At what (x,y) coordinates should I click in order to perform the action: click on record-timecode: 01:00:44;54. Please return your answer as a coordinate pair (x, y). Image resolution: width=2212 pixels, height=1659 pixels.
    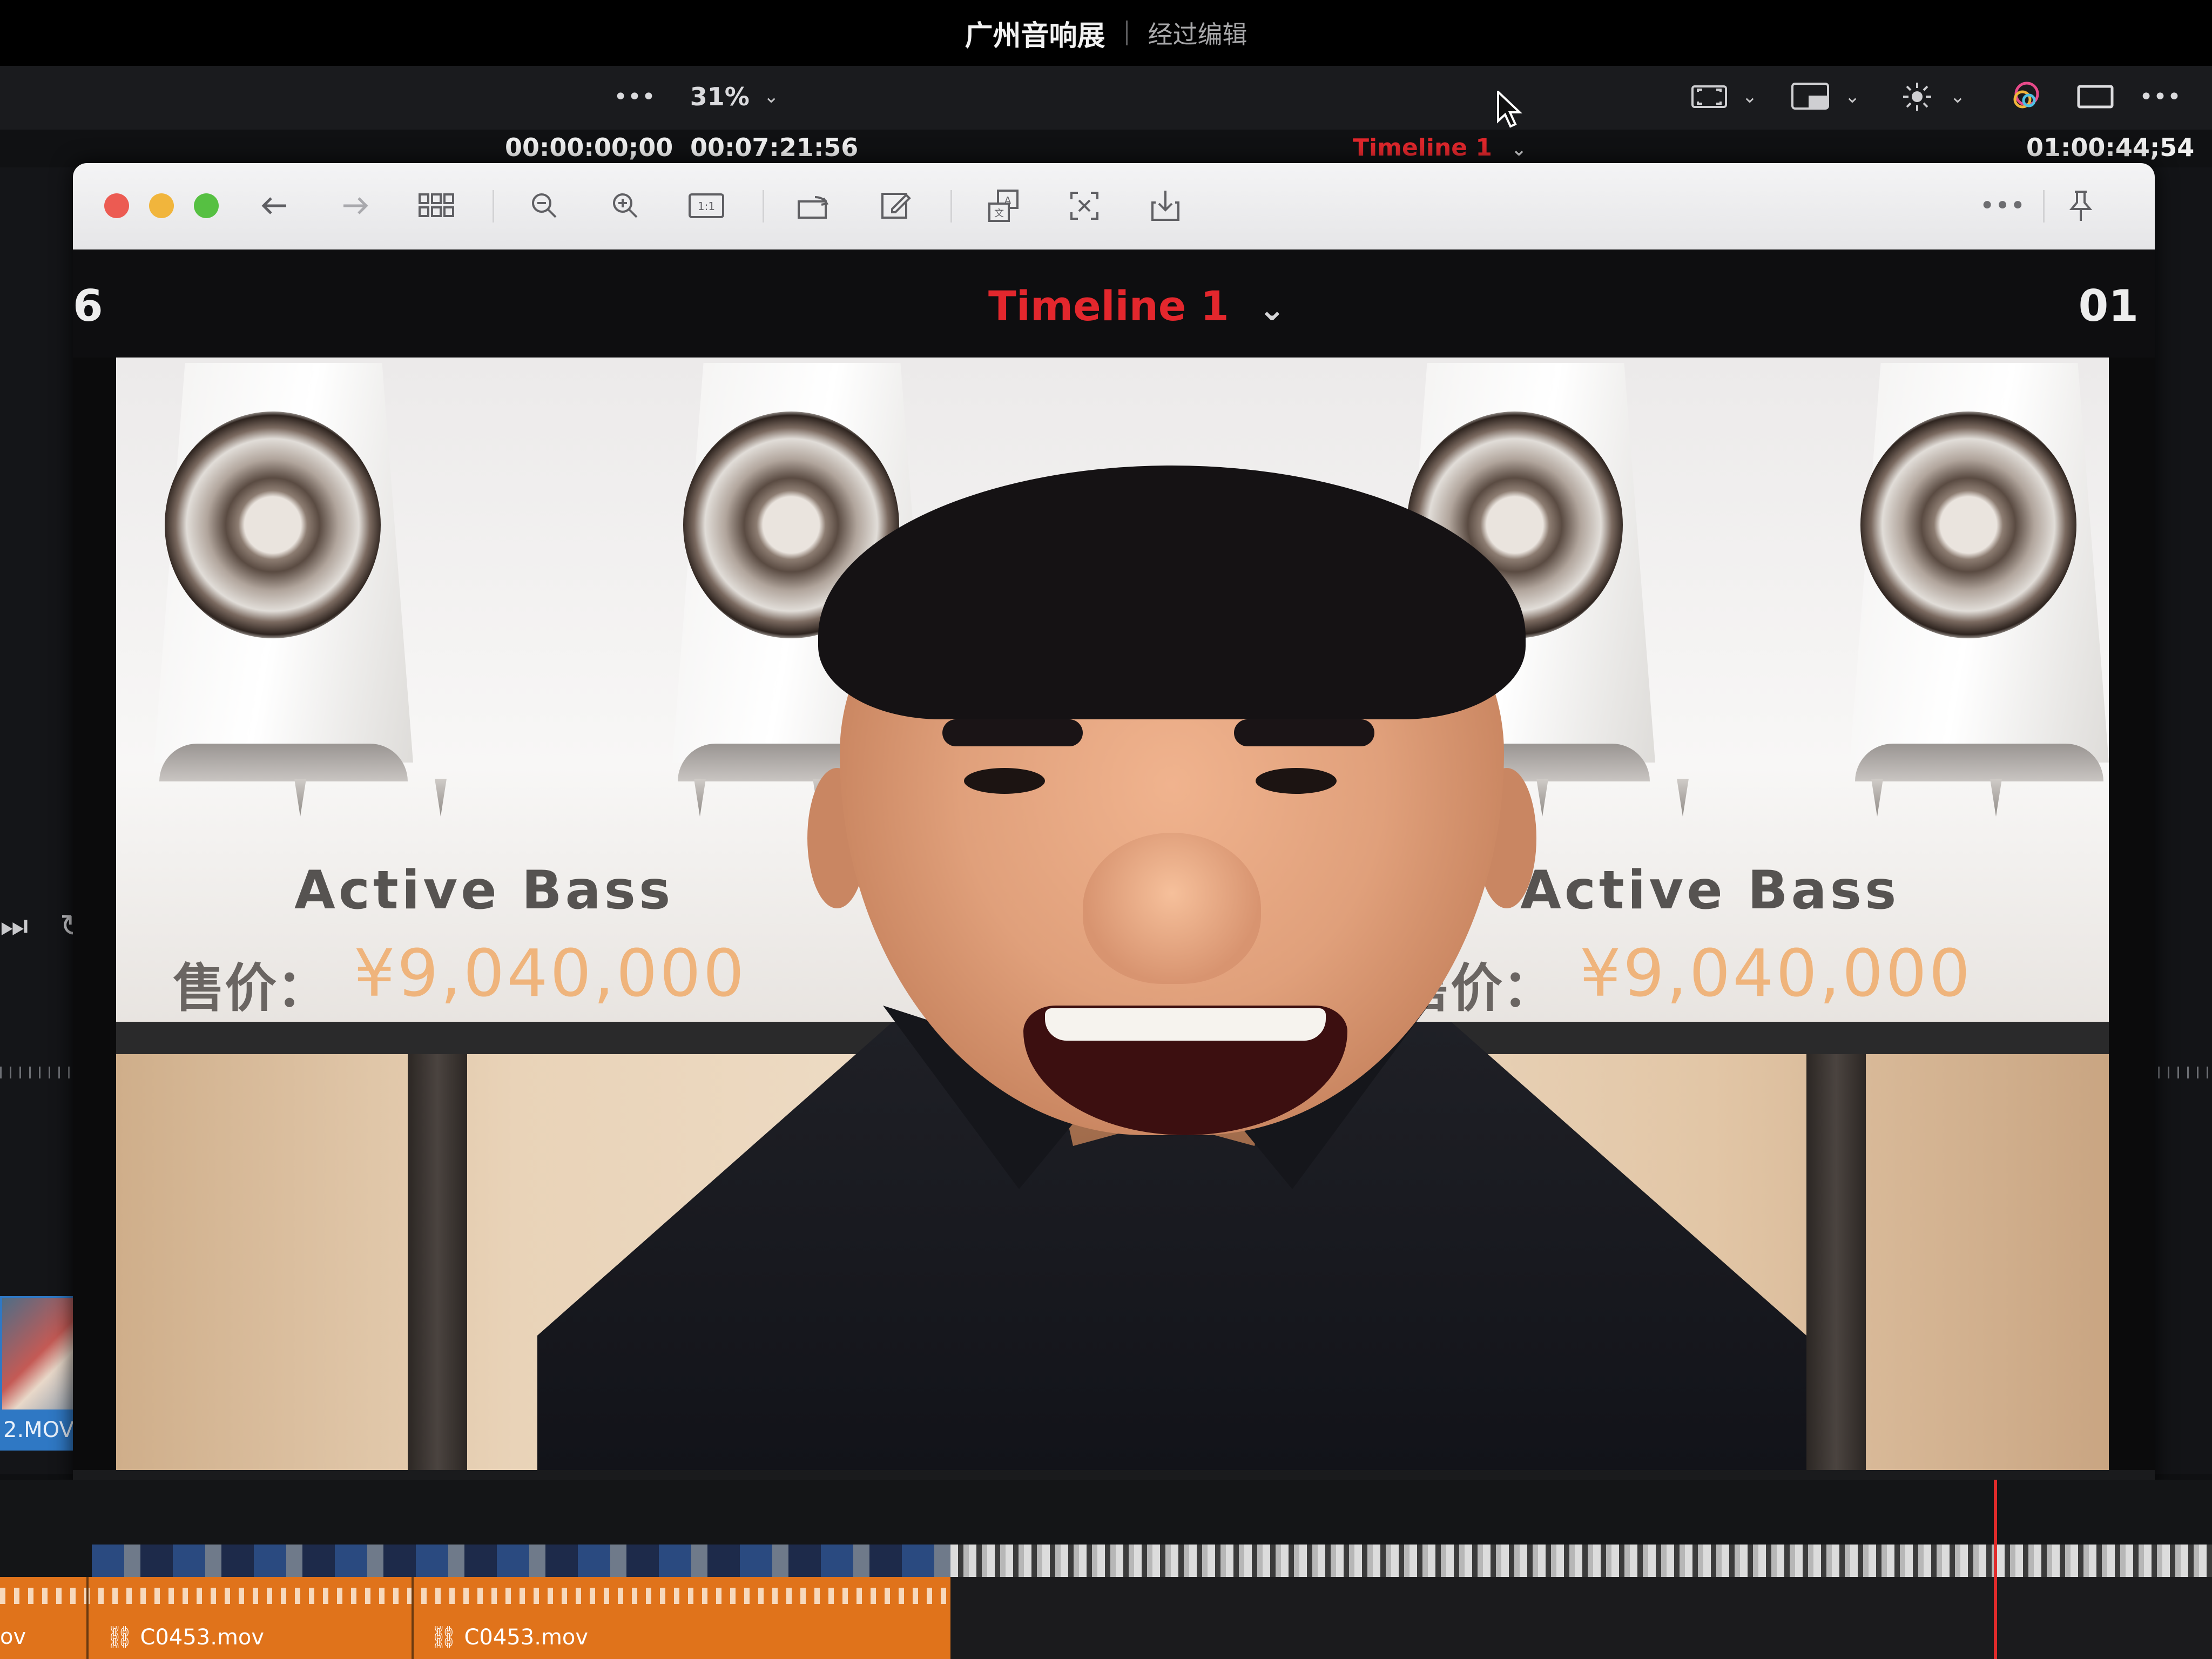
    Looking at the image, I should click on (2110, 147).